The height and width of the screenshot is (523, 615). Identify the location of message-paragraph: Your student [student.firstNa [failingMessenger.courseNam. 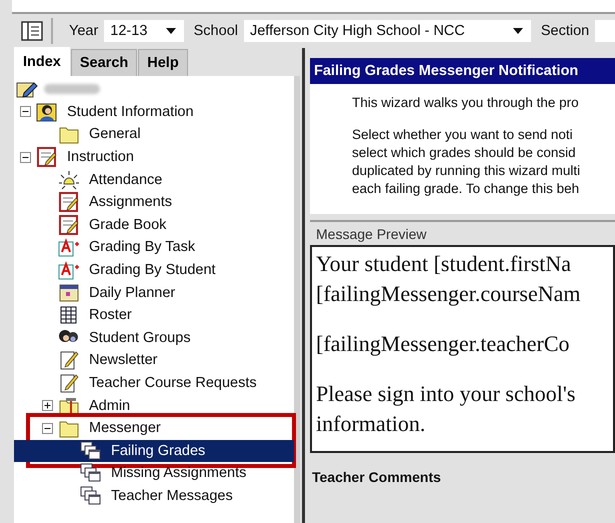
(449, 279).